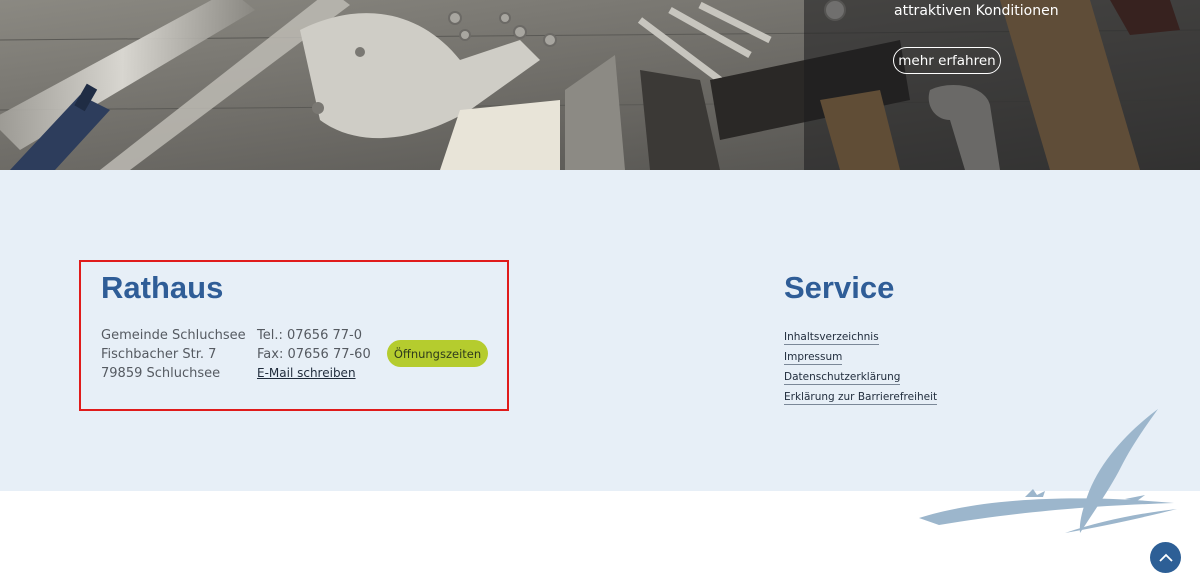  Describe the element at coordinates (813, 358) in the screenshot. I see `link-impressum: Impressum` at that location.